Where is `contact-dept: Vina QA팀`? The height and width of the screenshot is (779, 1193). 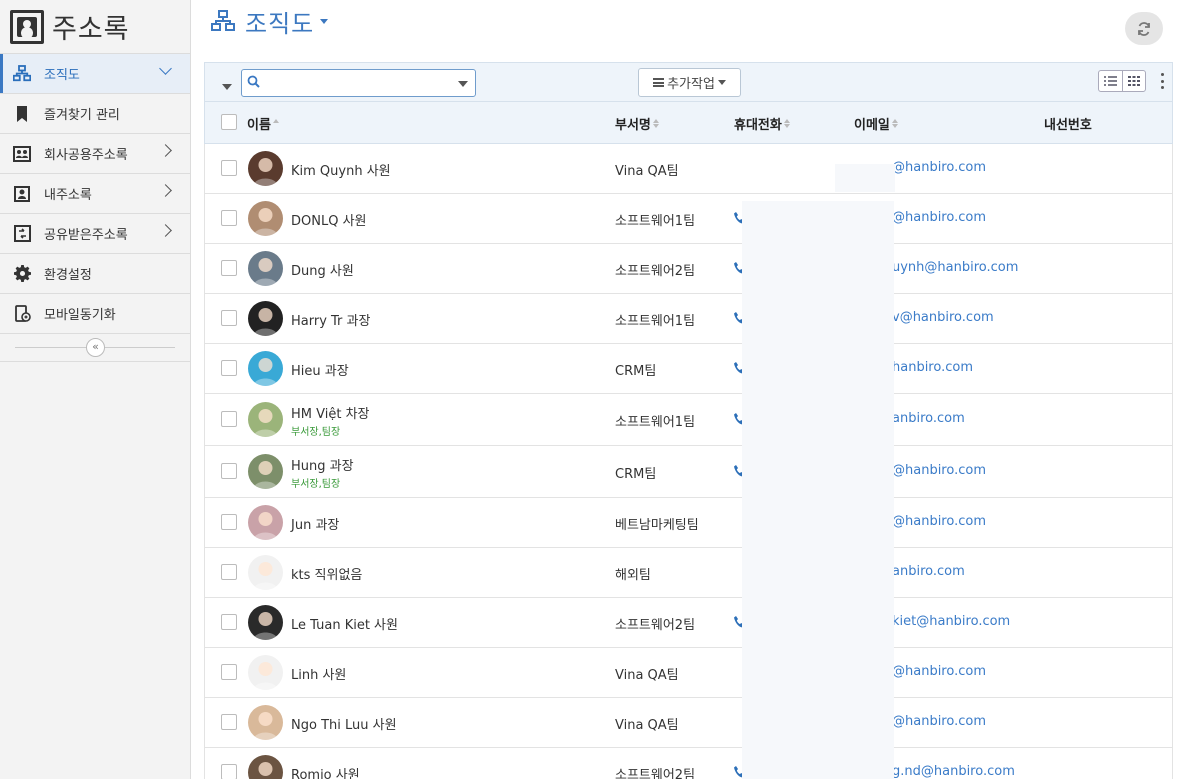 contact-dept: Vina QA팀 is located at coordinates (647, 171).